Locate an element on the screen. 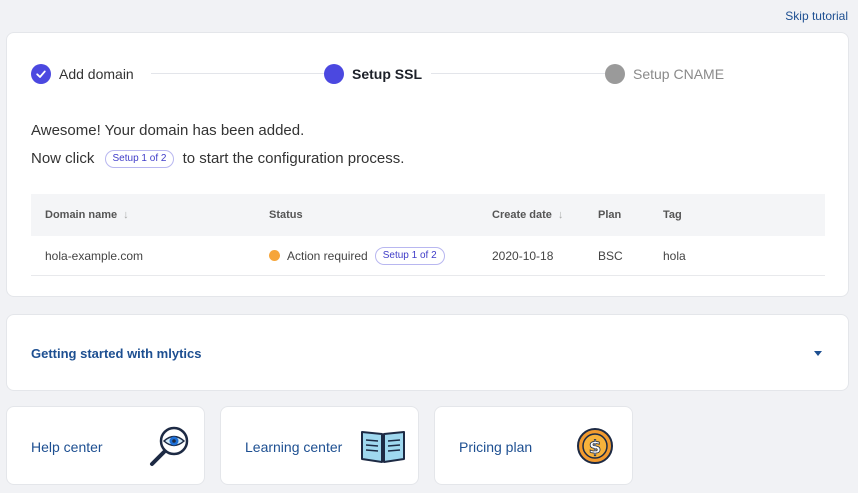 The height and width of the screenshot is (493, 858). status-dot-icon is located at coordinates (274, 255).